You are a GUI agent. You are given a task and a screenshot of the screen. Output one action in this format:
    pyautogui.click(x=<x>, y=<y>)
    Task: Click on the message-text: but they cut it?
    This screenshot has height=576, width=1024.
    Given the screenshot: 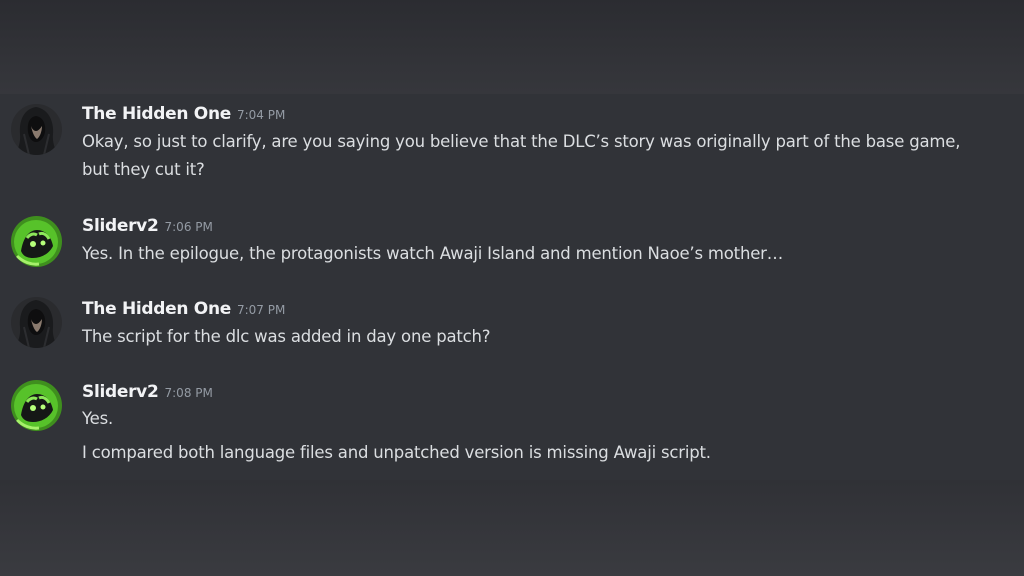 What is the action you would take?
    pyautogui.click(x=143, y=169)
    